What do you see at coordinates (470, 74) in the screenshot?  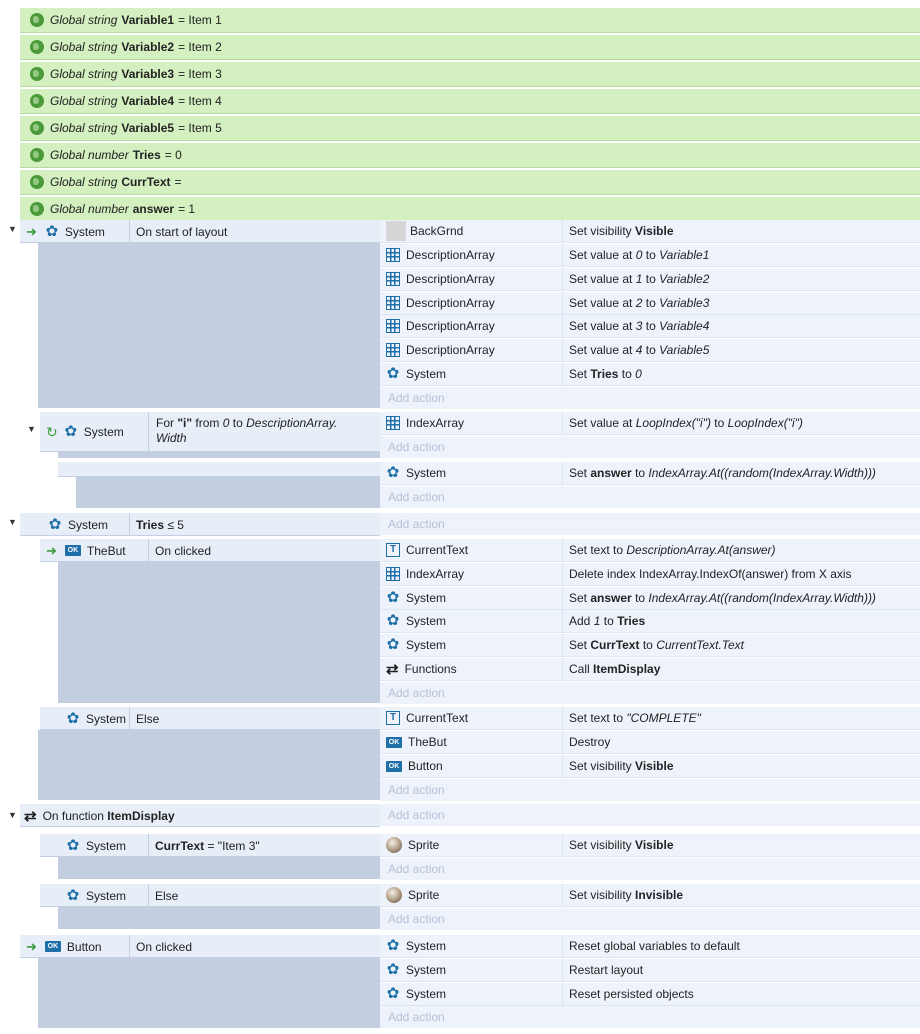 I see `global-var-row: Global string Variable3 = Item 3` at bounding box center [470, 74].